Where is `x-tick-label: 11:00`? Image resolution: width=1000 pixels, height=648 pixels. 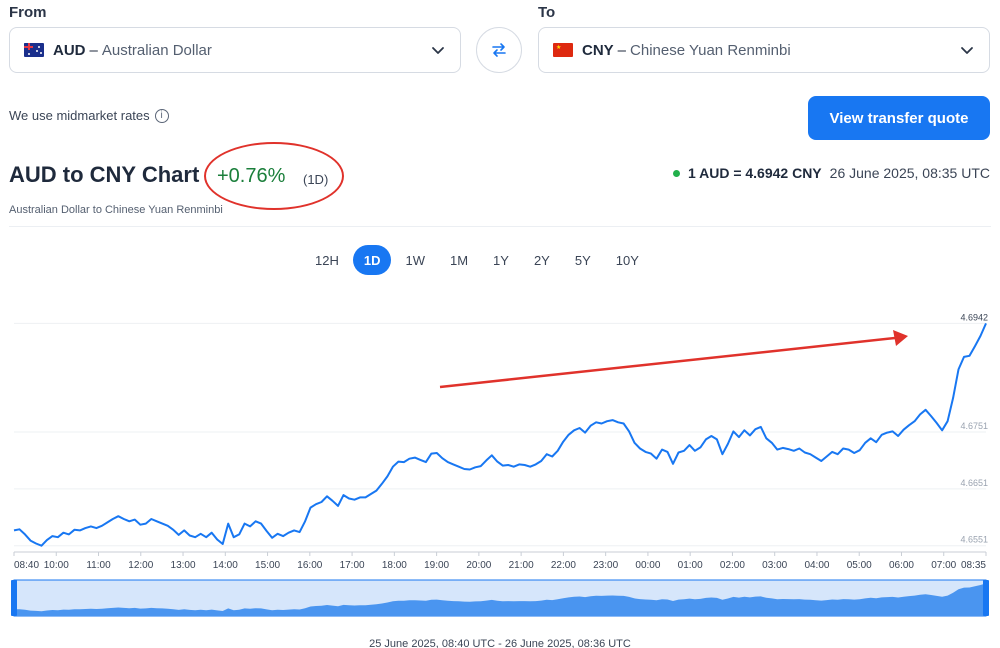 x-tick-label: 11:00 is located at coordinates (98, 565).